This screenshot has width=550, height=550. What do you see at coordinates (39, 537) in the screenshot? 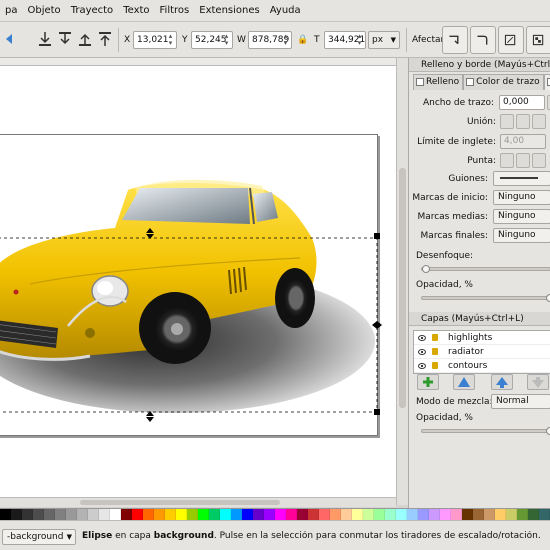
I see `current-layer-select: -background ▼` at bounding box center [39, 537].